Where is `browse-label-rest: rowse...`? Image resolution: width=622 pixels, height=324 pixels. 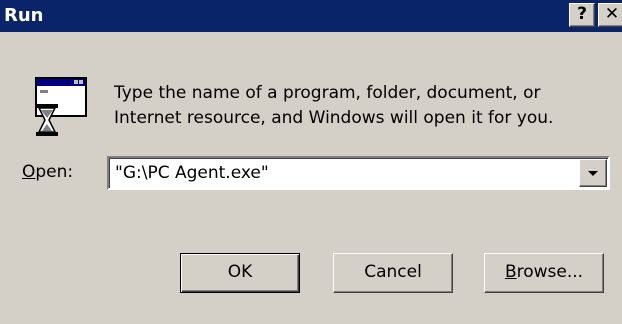 browse-label-rest: rowse... is located at coordinates (550, 272).